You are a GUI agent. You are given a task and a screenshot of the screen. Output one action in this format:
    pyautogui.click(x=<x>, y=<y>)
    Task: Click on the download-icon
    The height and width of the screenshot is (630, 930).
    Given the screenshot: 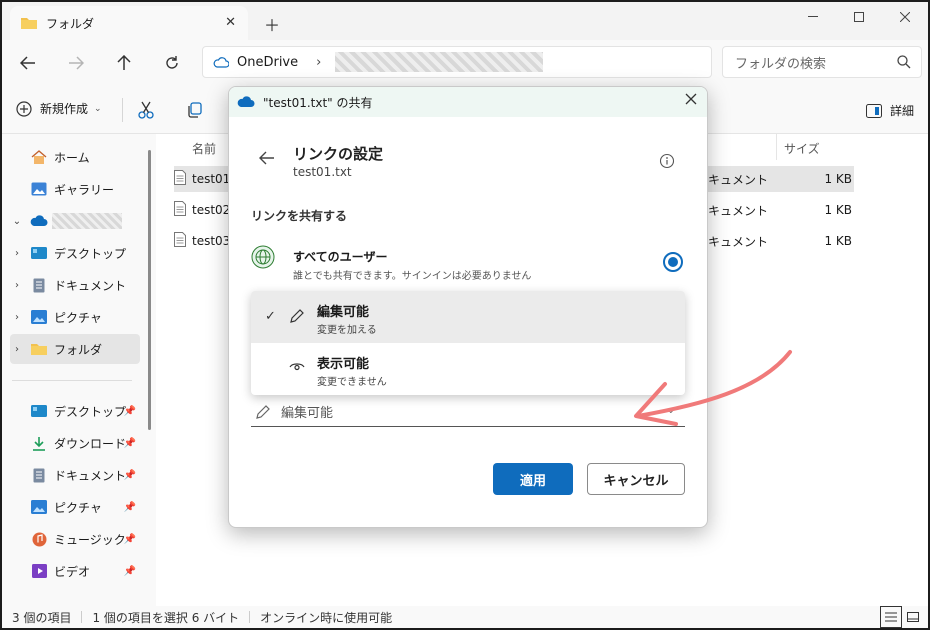 What is the action you would take?
    pyautogui.click(x=39, y=443)
    